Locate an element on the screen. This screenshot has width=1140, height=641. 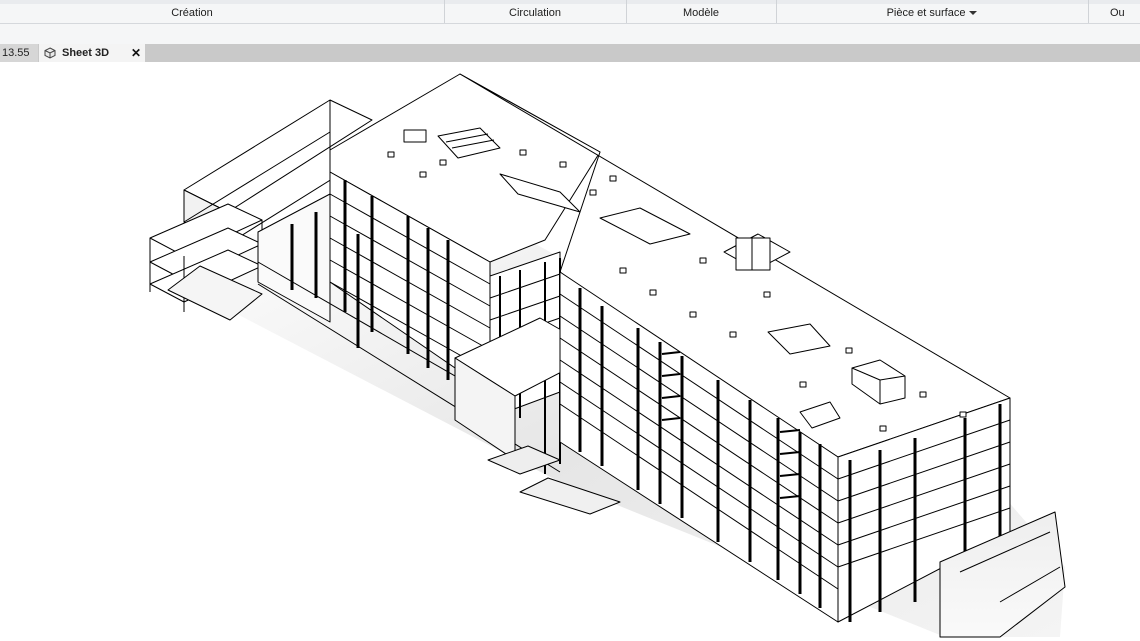
panel-separator is located at coordinates (1088, 11).